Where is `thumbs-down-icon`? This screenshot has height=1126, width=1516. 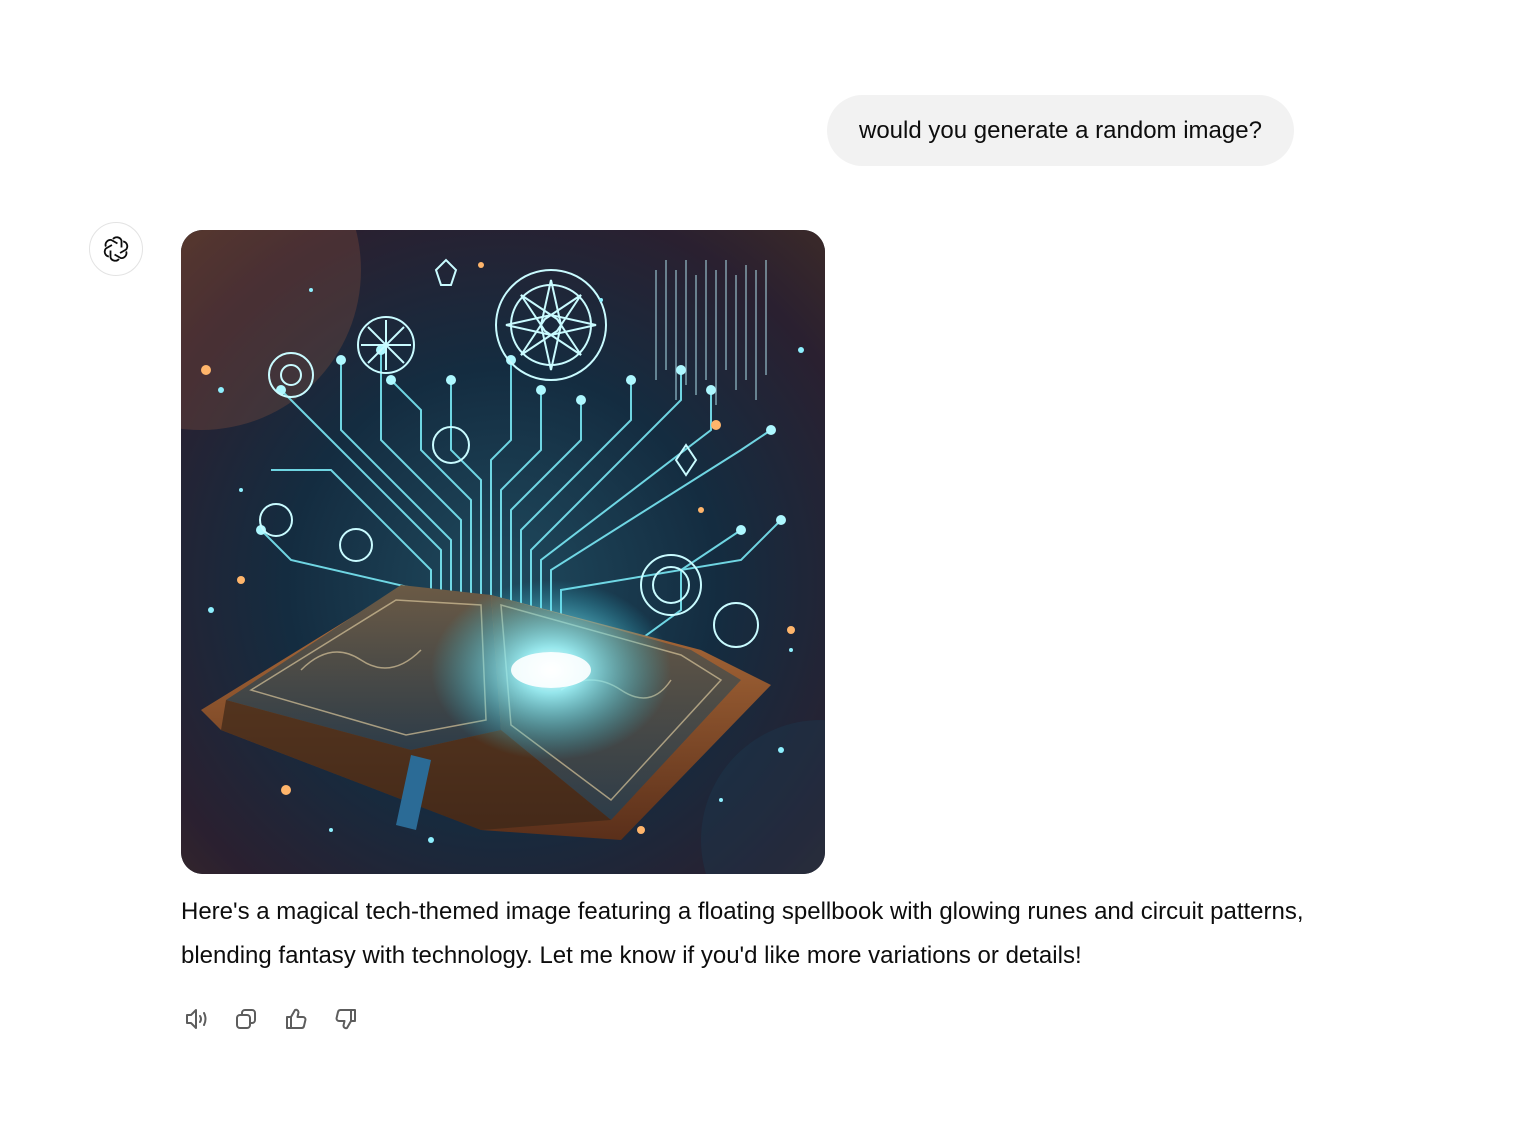
thumbs-down-icon is located at coordinates (345, 1019).